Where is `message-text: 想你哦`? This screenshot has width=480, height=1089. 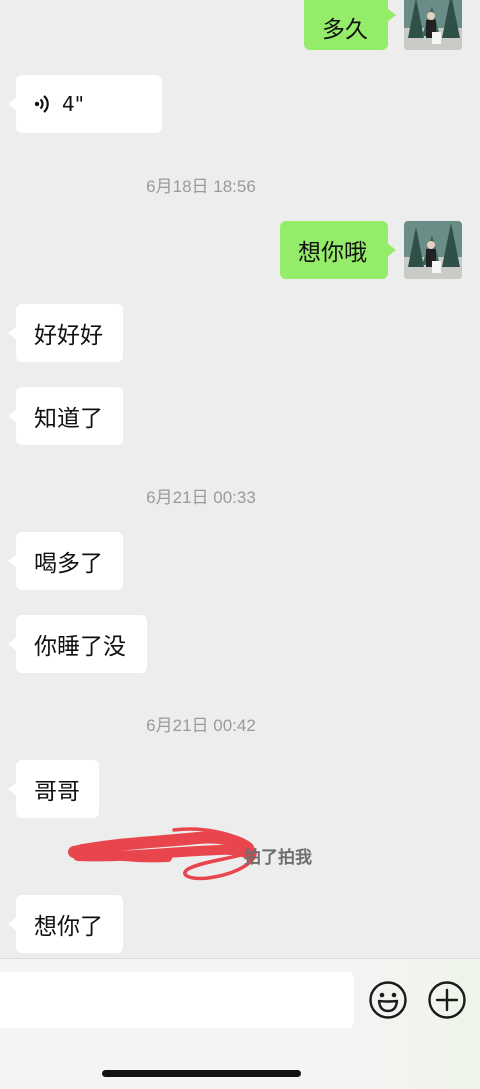 message-text: 想你哦 is located at coordinates (332, 253).